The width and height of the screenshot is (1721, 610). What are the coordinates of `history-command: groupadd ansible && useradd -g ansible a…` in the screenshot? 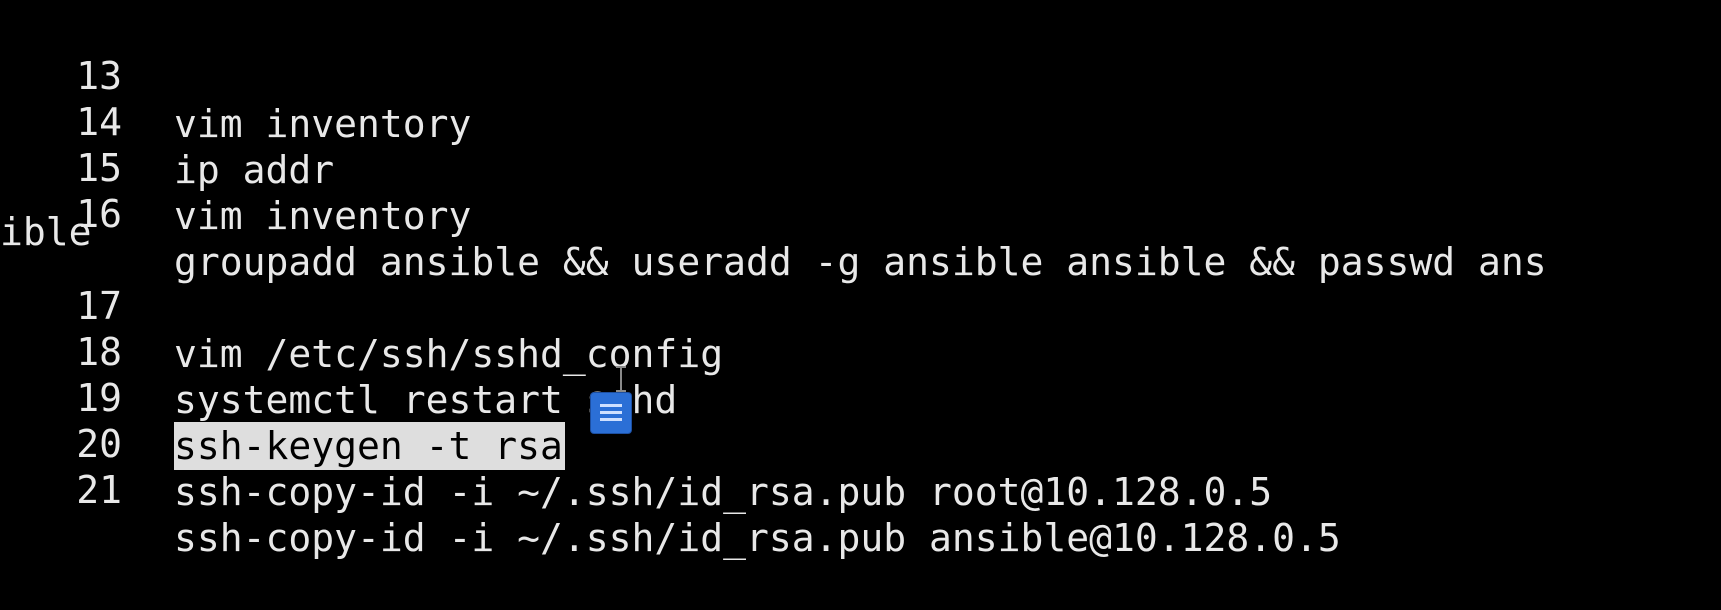 It's located at (860, 262).